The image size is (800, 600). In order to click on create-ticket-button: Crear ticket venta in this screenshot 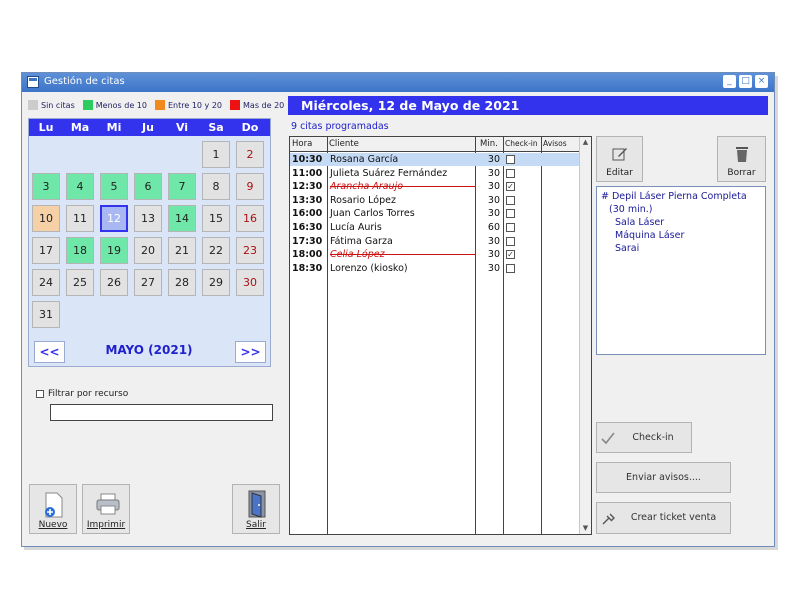, I will do `click(663, 518)`.